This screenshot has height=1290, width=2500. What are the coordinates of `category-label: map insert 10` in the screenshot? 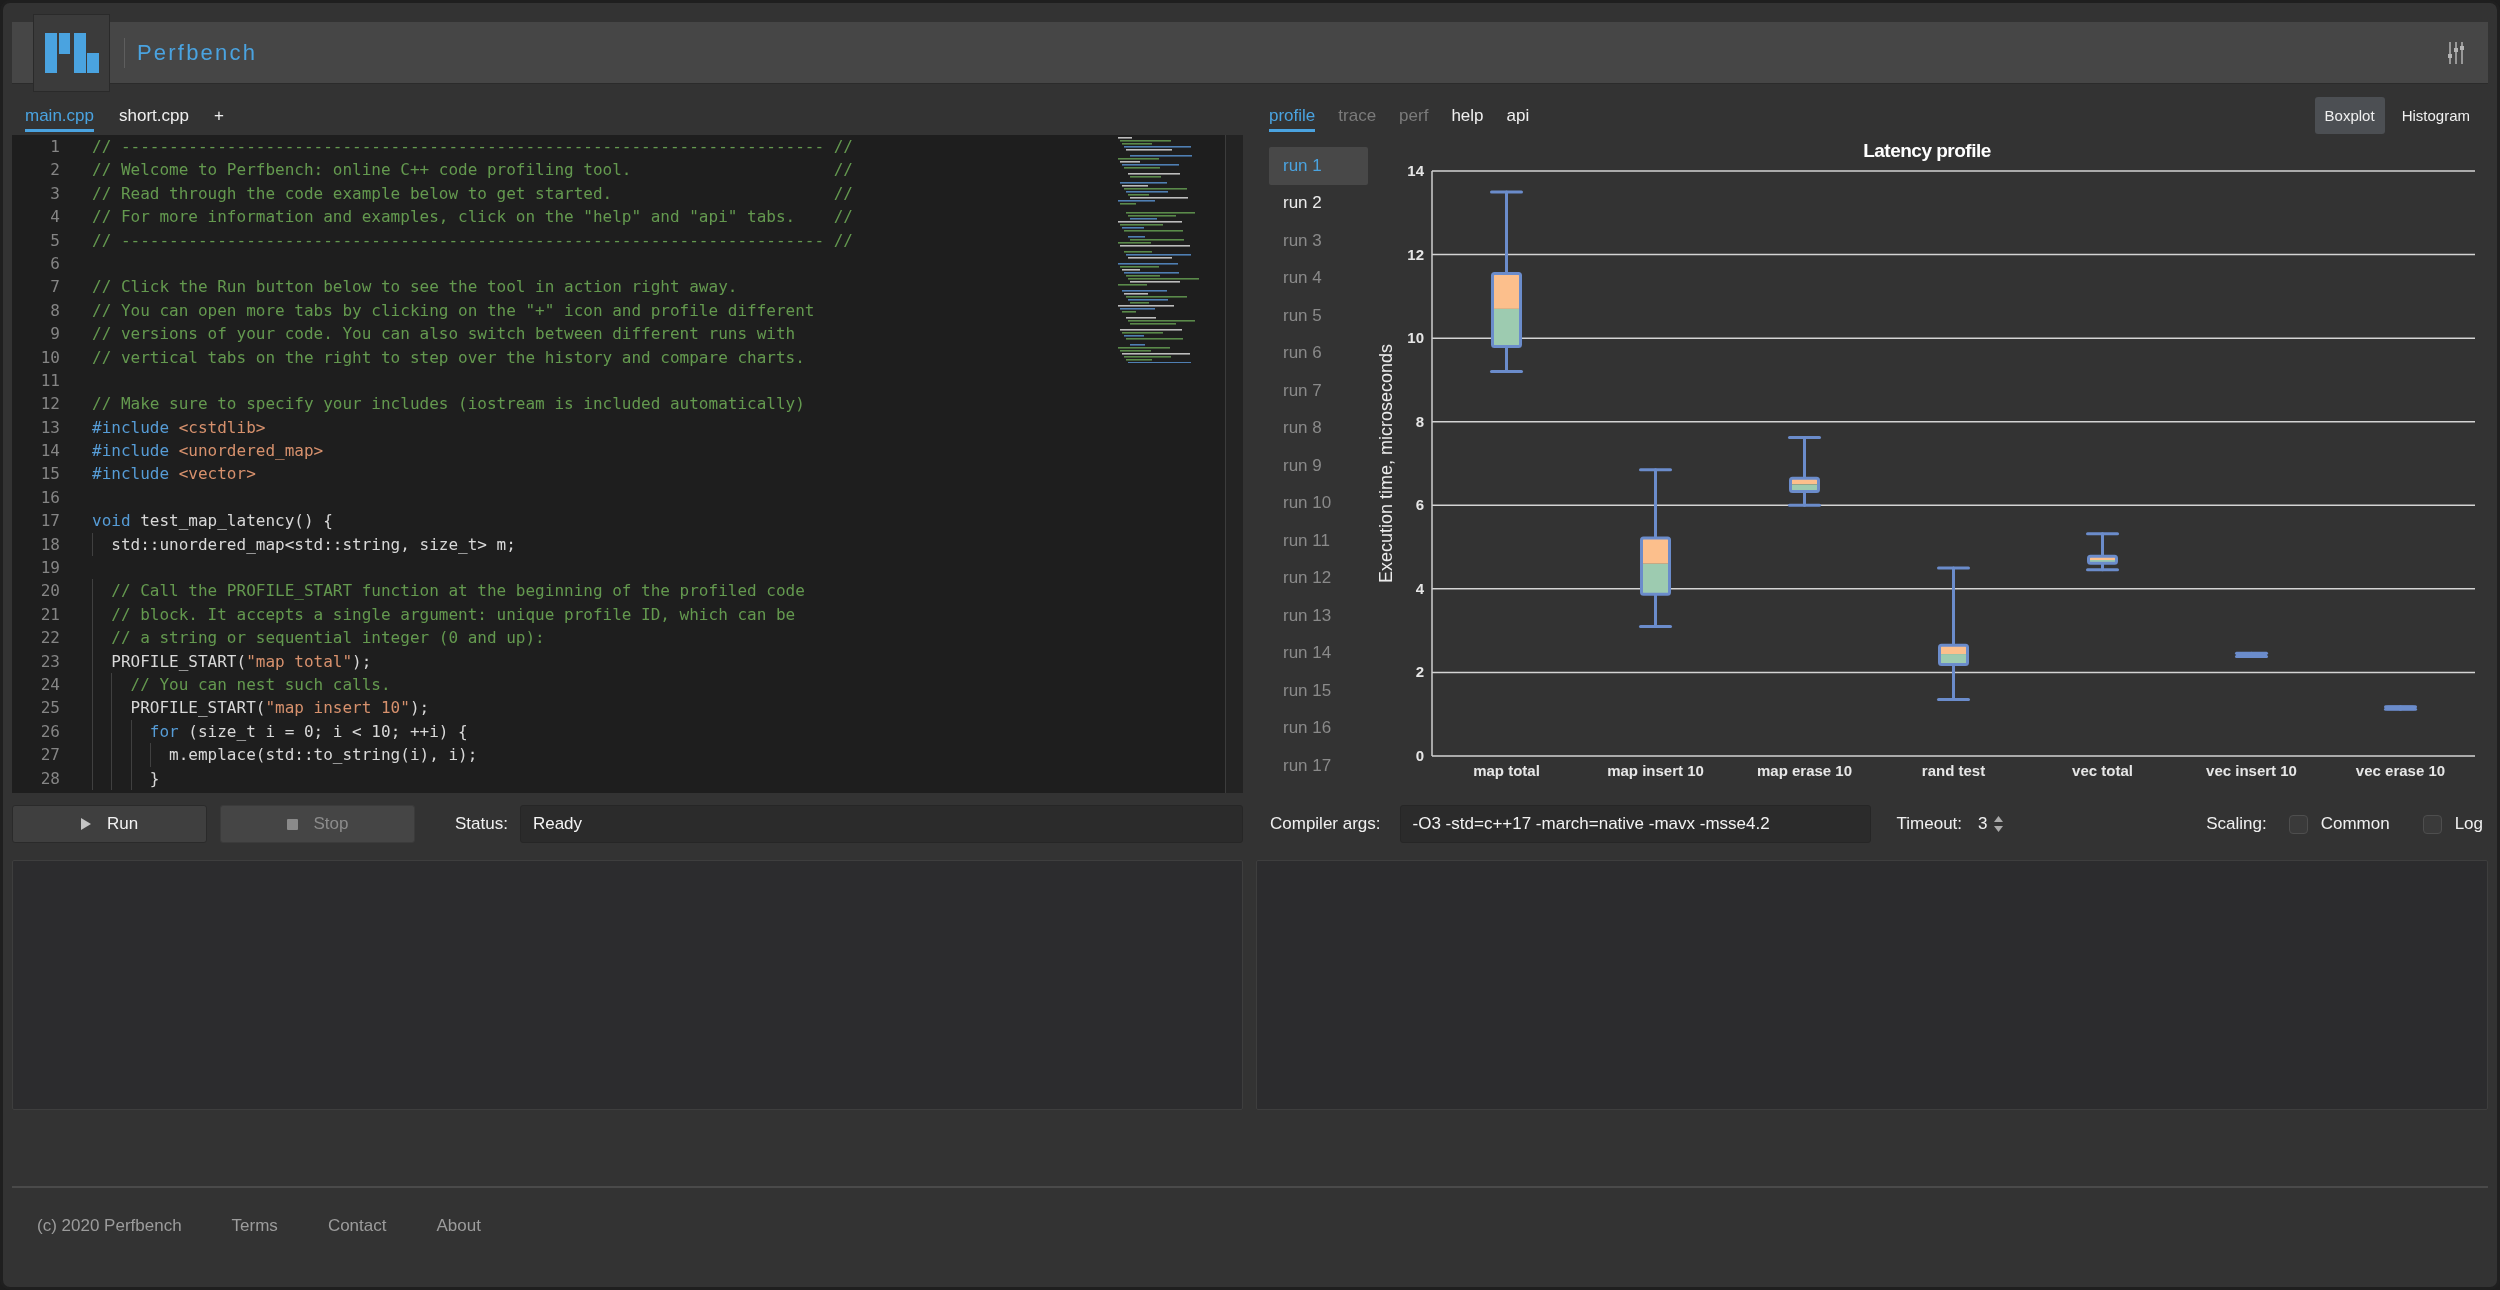 It's located at (1655, 770).